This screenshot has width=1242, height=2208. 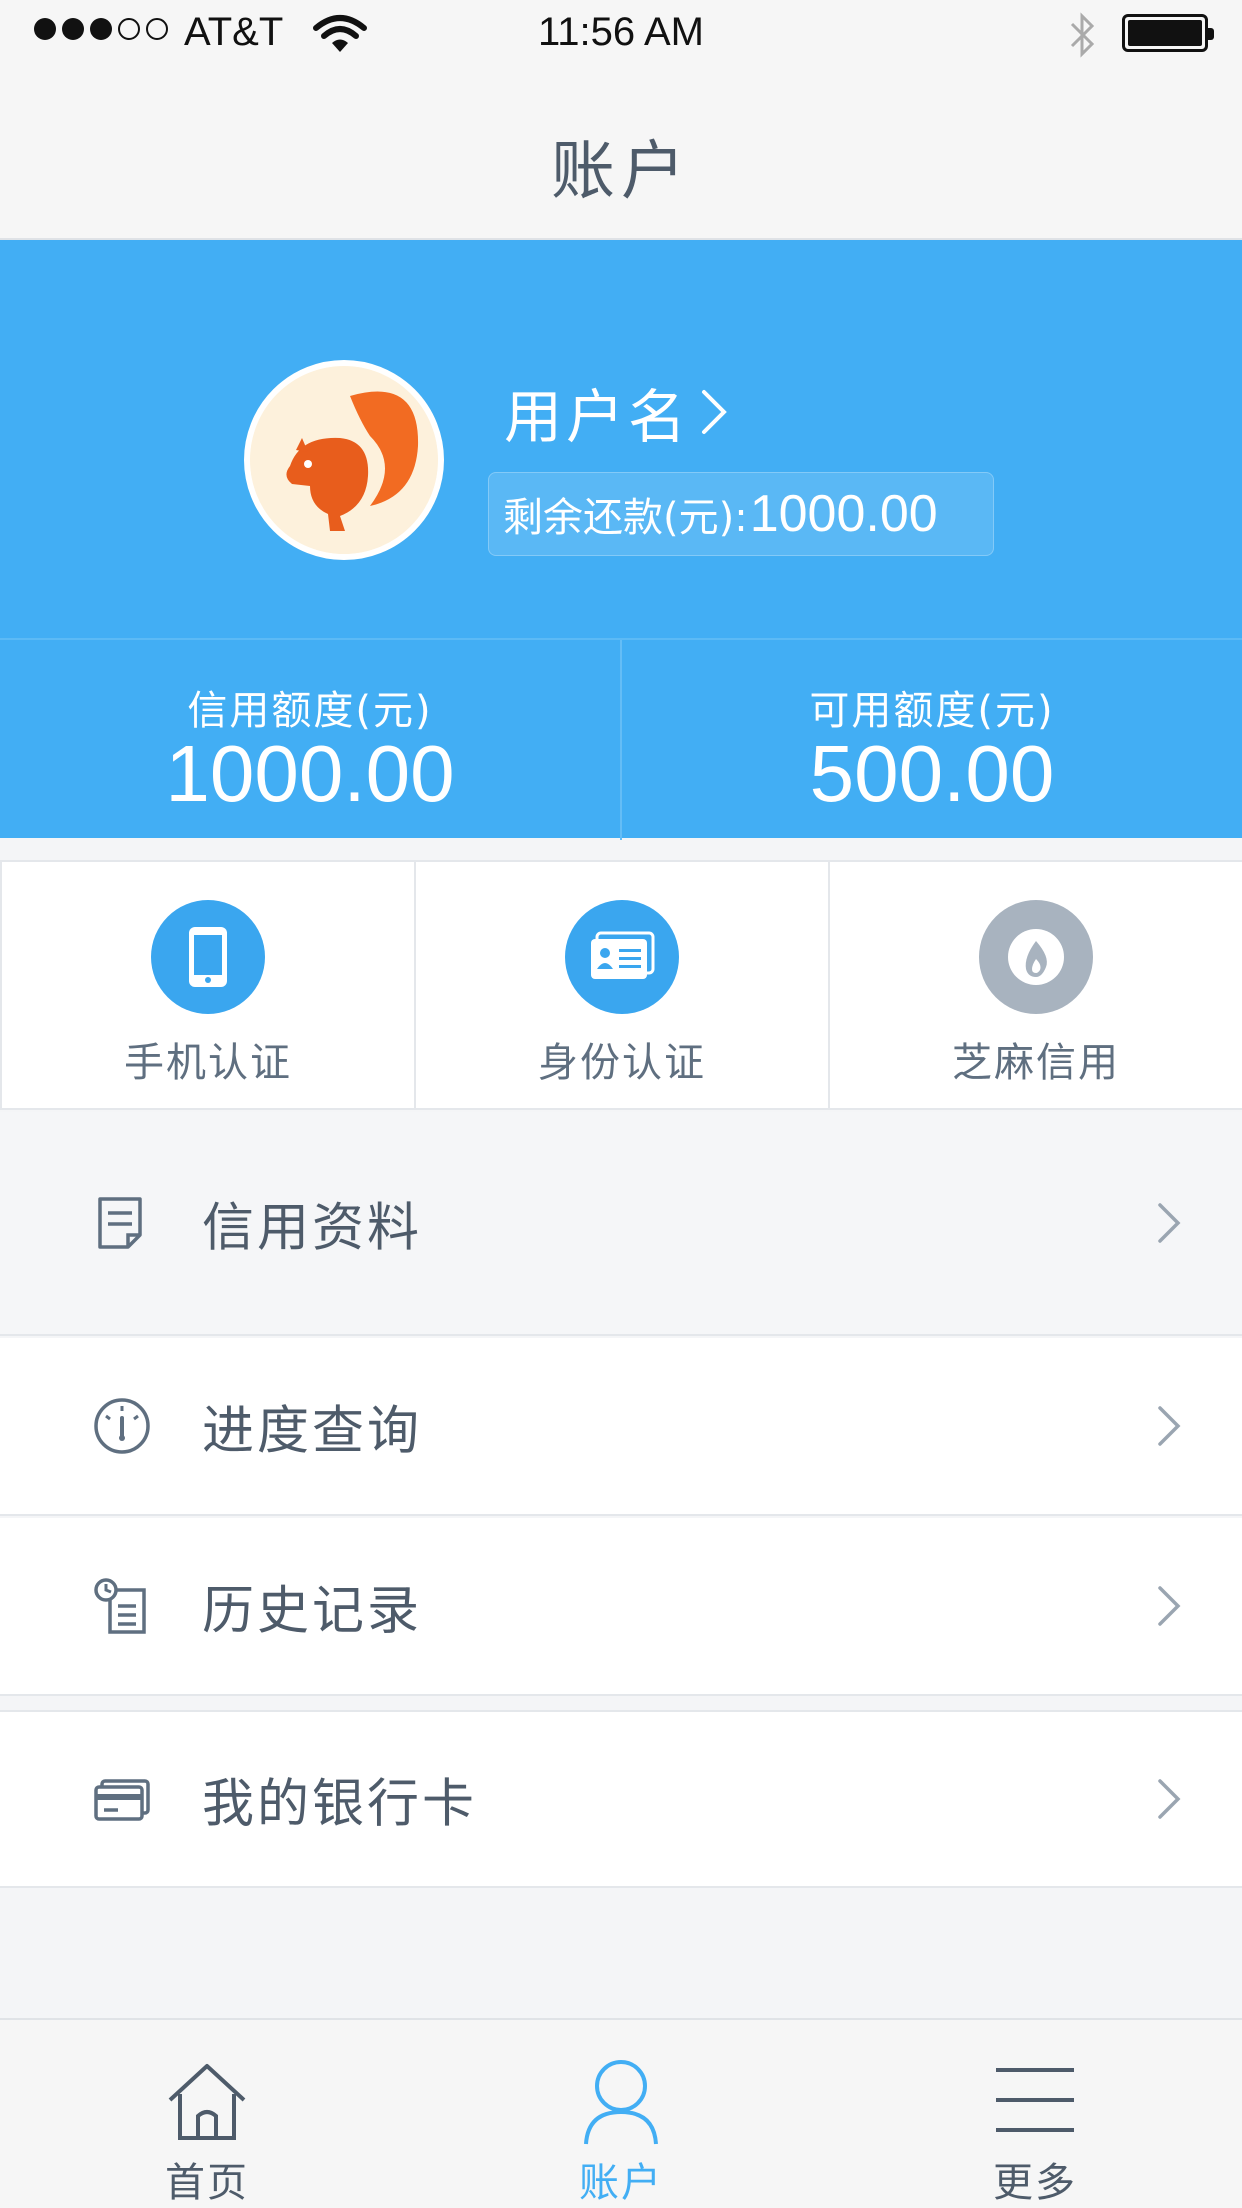 I want to click on tab-more-label: 更多, so click(x=1035, y=2183).